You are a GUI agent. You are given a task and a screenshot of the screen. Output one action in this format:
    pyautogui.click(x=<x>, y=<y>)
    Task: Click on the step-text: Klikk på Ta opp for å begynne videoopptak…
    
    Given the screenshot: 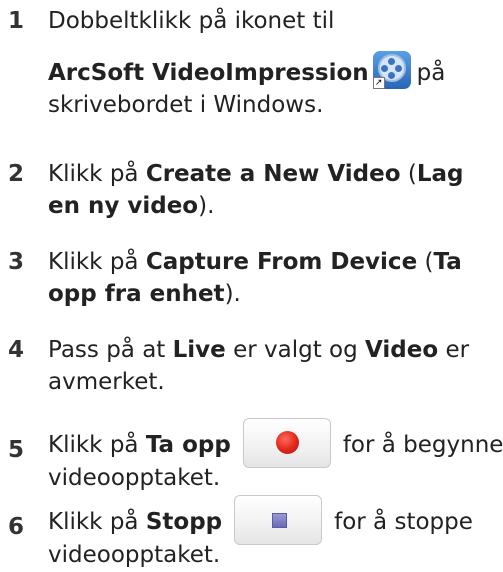 What is the action you would take?
    pyautogui.click(x=275, y=456)
    